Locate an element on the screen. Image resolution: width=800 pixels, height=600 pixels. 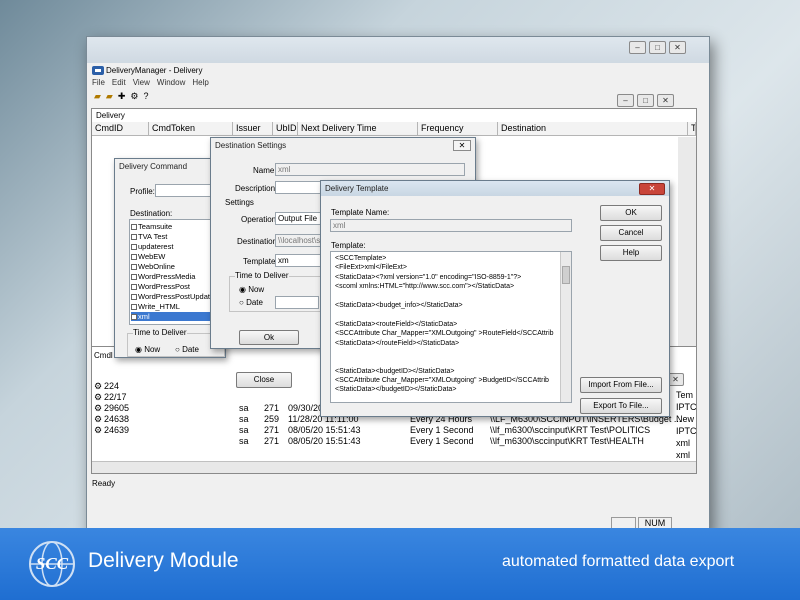
menu-file: File is located at coordinates (98, 82).